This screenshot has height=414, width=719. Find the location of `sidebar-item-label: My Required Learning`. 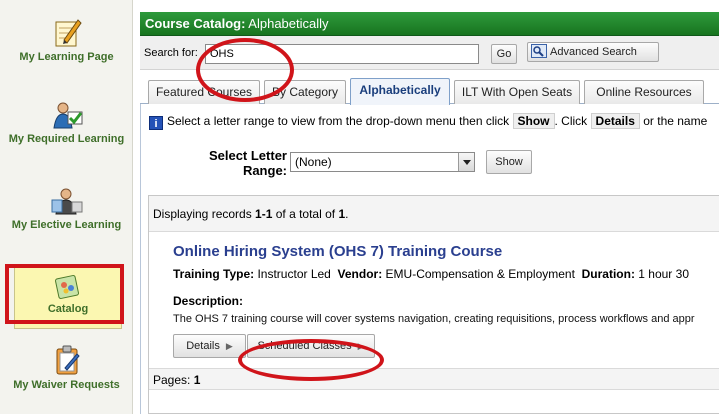

sidebar-item-label: My Required Learning is located at coordinates (66, 139).